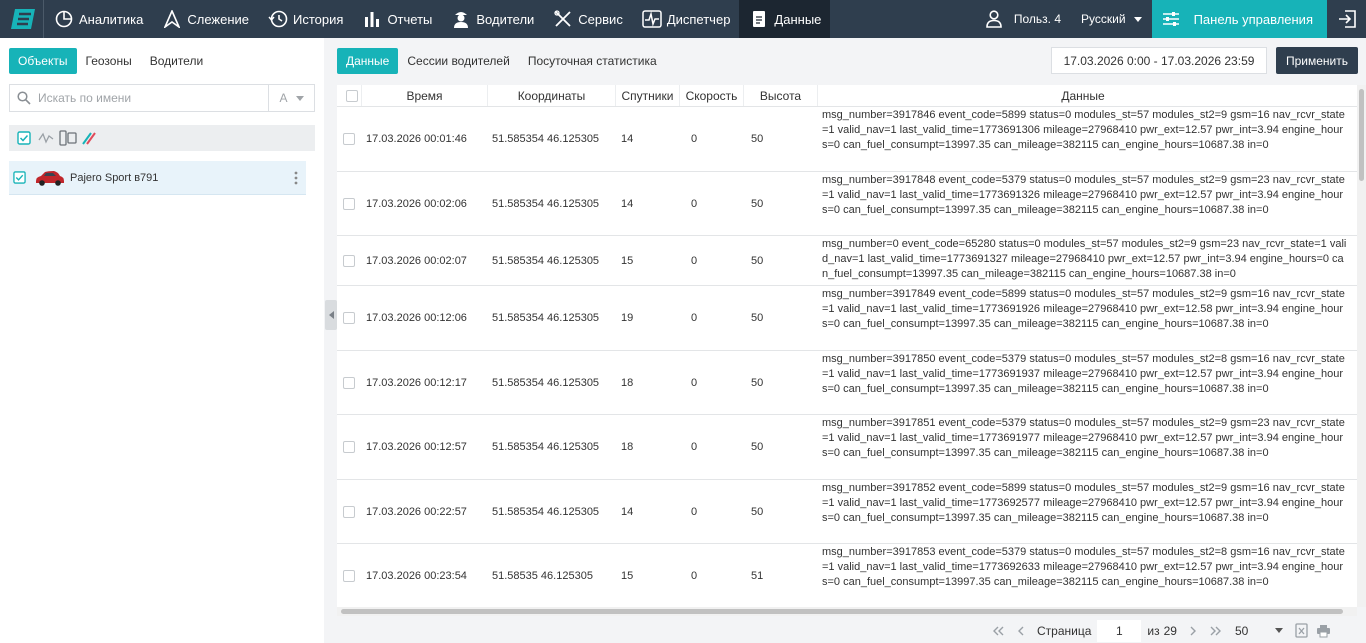 The height and width of the screenshot is (643, 1366). Describe the element at coordinates (1302, 631) in the screenshot. I see `export-excel-icon` at that location.